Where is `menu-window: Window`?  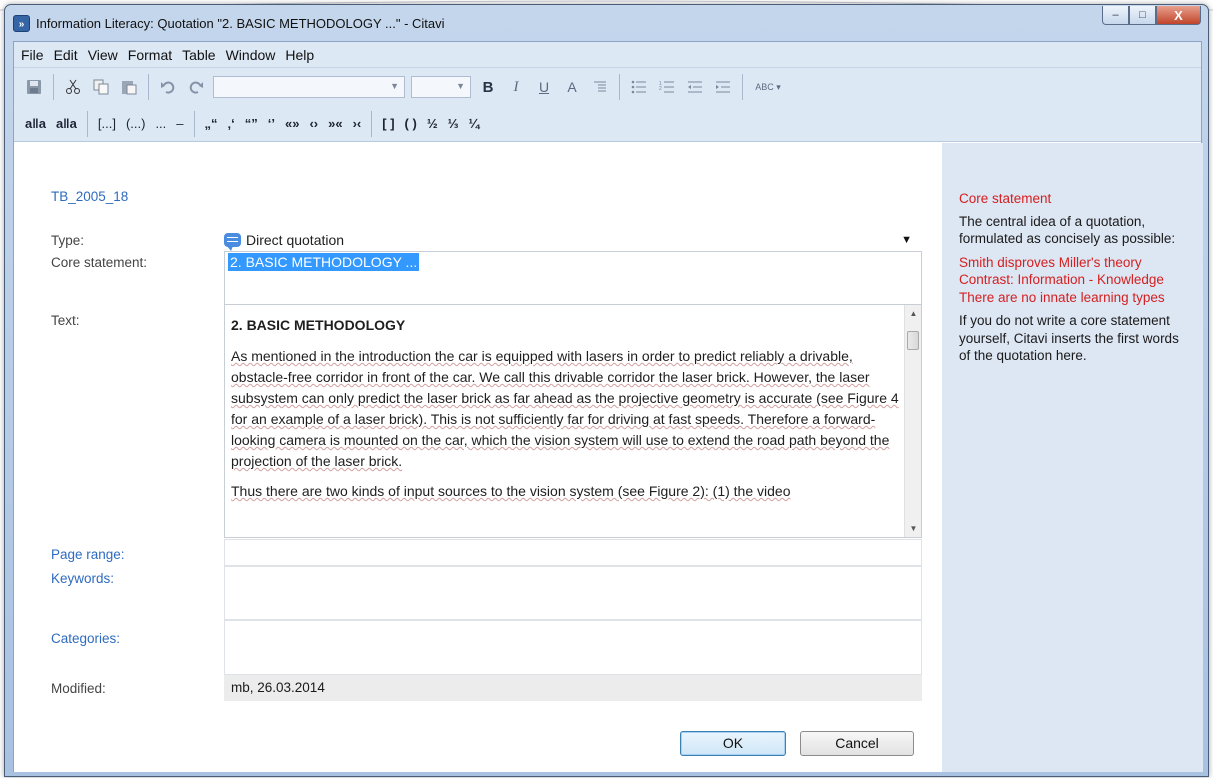 menu-window: Window is located at coordinates (251, 55).